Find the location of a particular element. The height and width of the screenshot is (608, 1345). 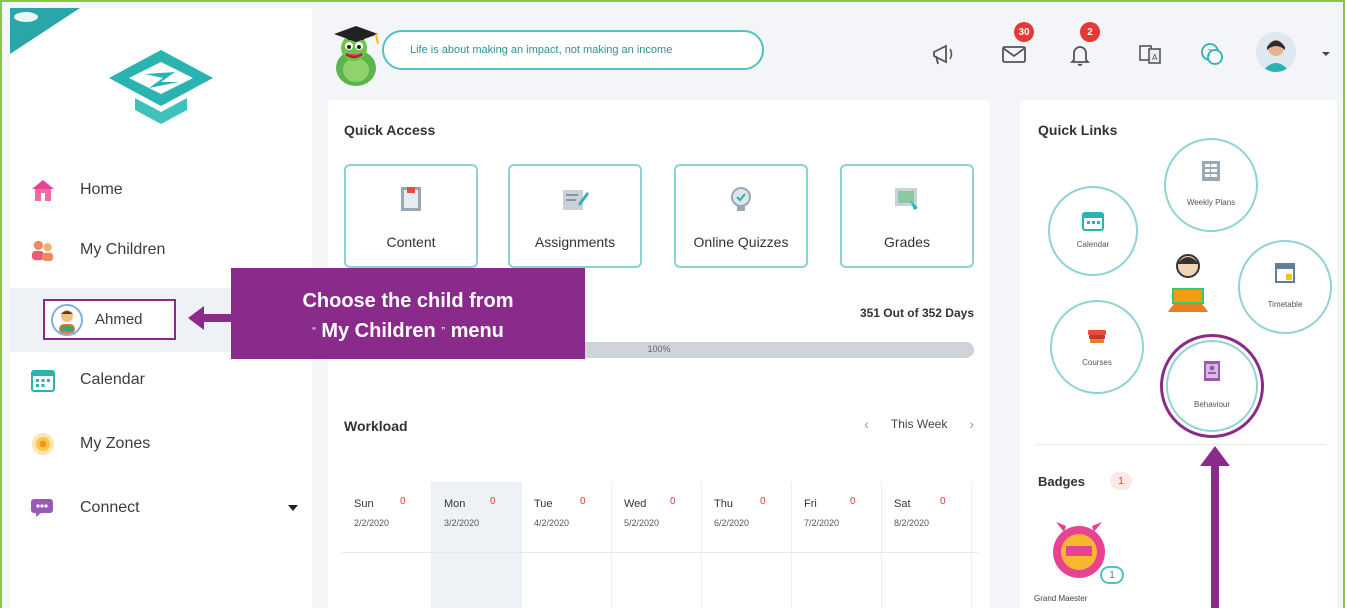

attendance-summary: 351 Out of 352 Days is located at coordinates (916, 313).